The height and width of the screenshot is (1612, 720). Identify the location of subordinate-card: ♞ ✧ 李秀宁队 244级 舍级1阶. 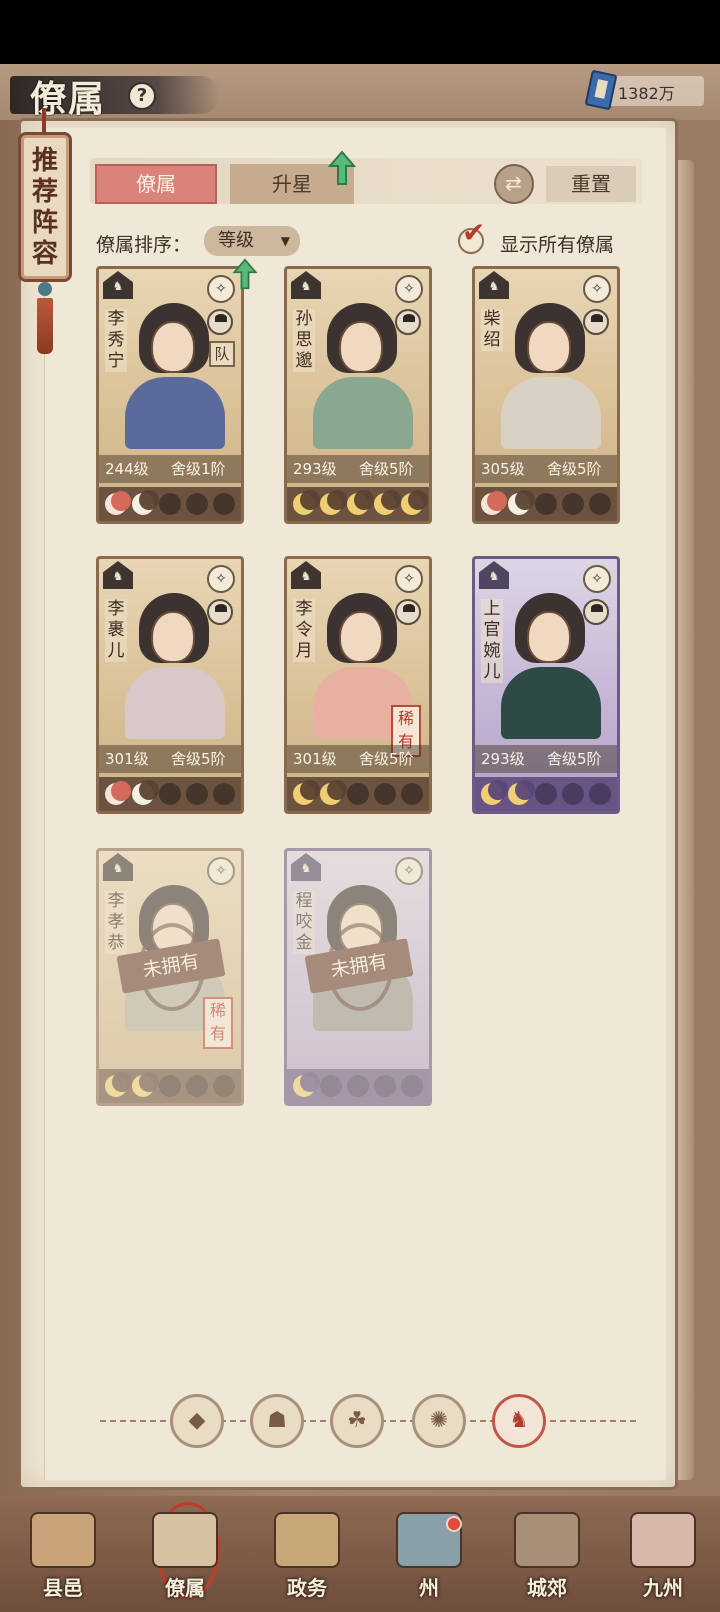
(170, 395).